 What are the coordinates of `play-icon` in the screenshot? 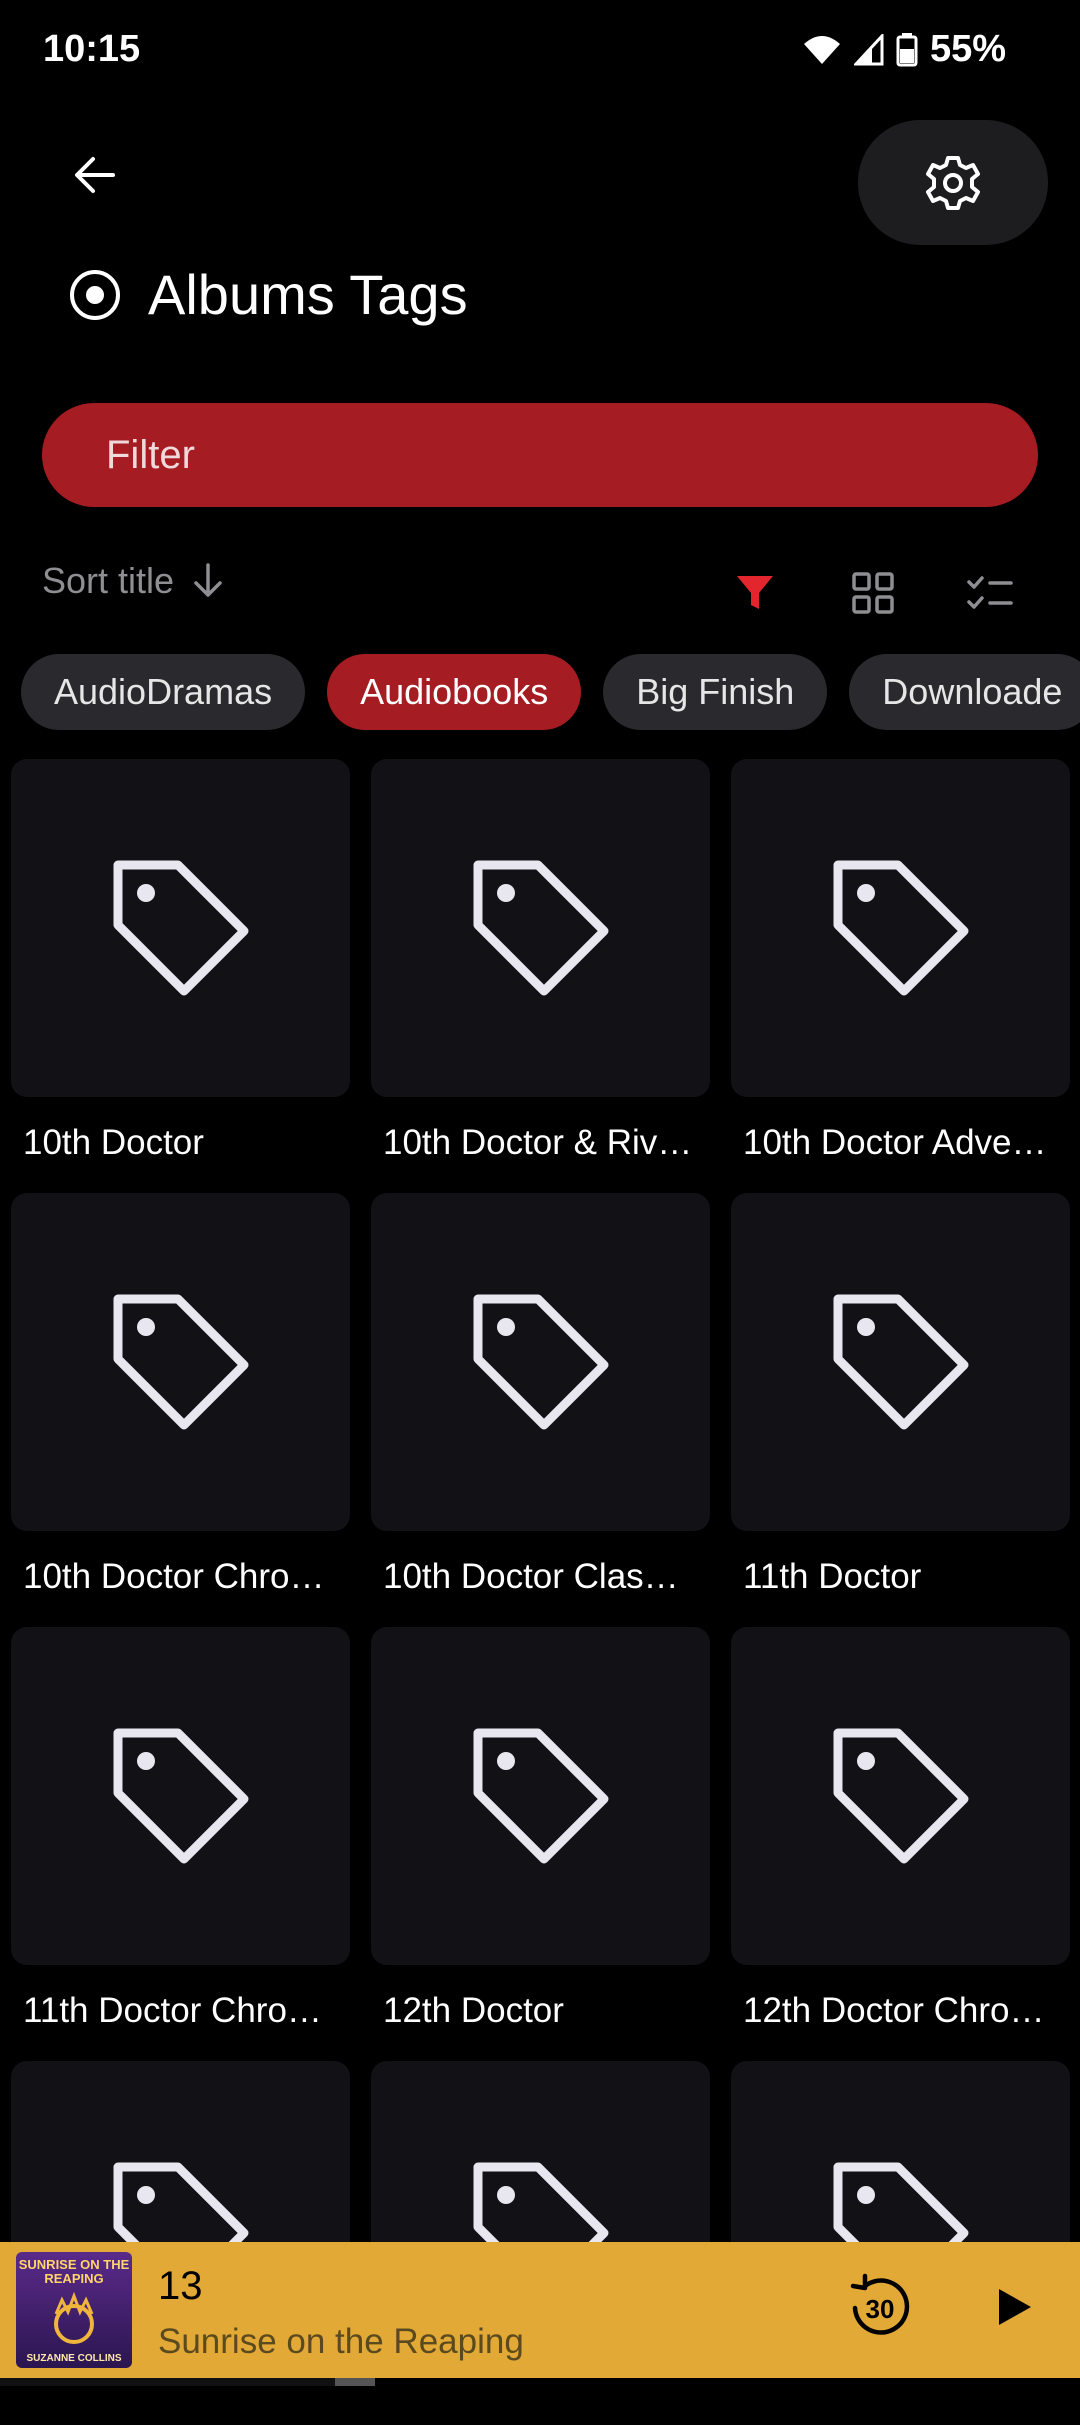 It's located at (1015, 2307).